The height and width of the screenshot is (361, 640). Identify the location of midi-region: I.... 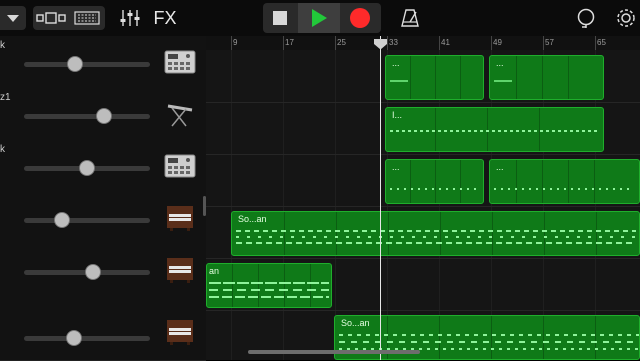
(494, 129).